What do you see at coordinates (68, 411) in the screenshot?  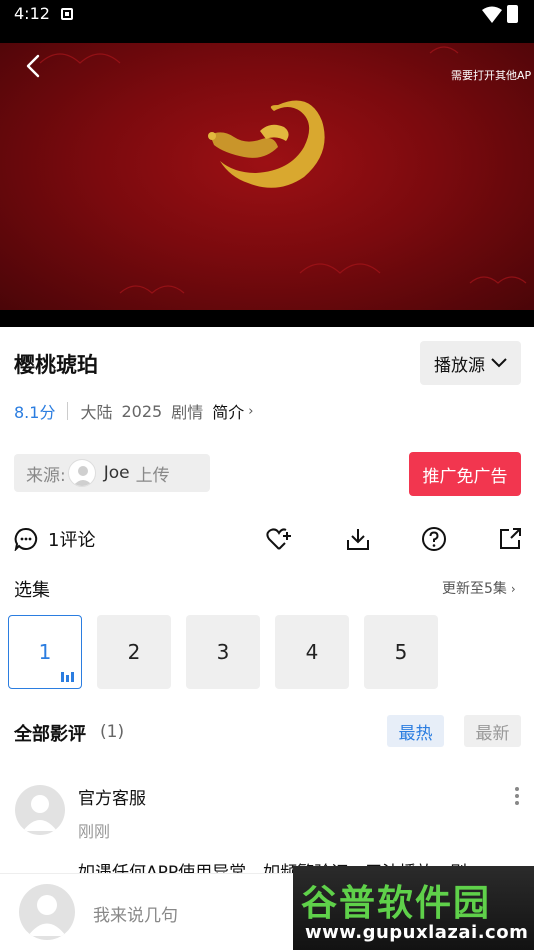 I see `divider` at bounding box center [68, 411].